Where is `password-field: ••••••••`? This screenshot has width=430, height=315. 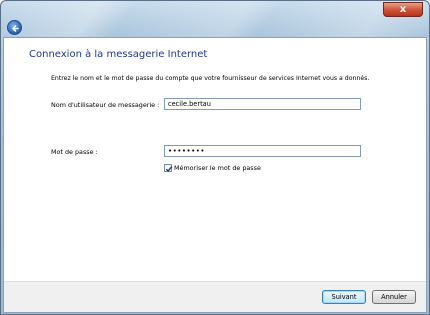 password-field: •••••••• is located at coordinates (262, 151).